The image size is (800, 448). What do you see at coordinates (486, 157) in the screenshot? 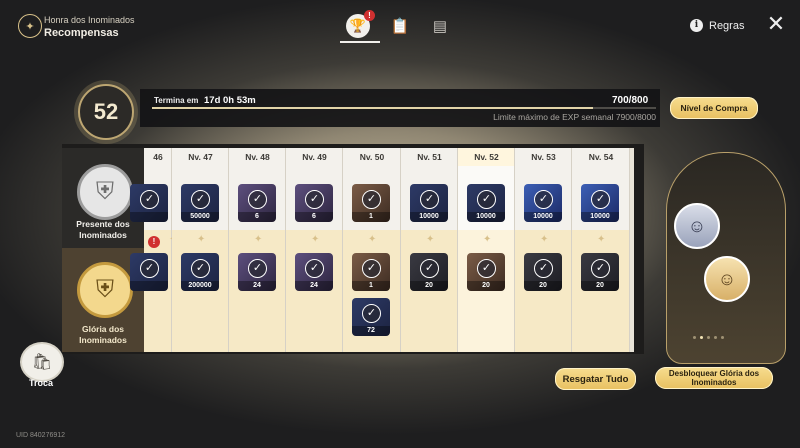
I see `level-label: Nv. 52` at bounding box center [486, 157].